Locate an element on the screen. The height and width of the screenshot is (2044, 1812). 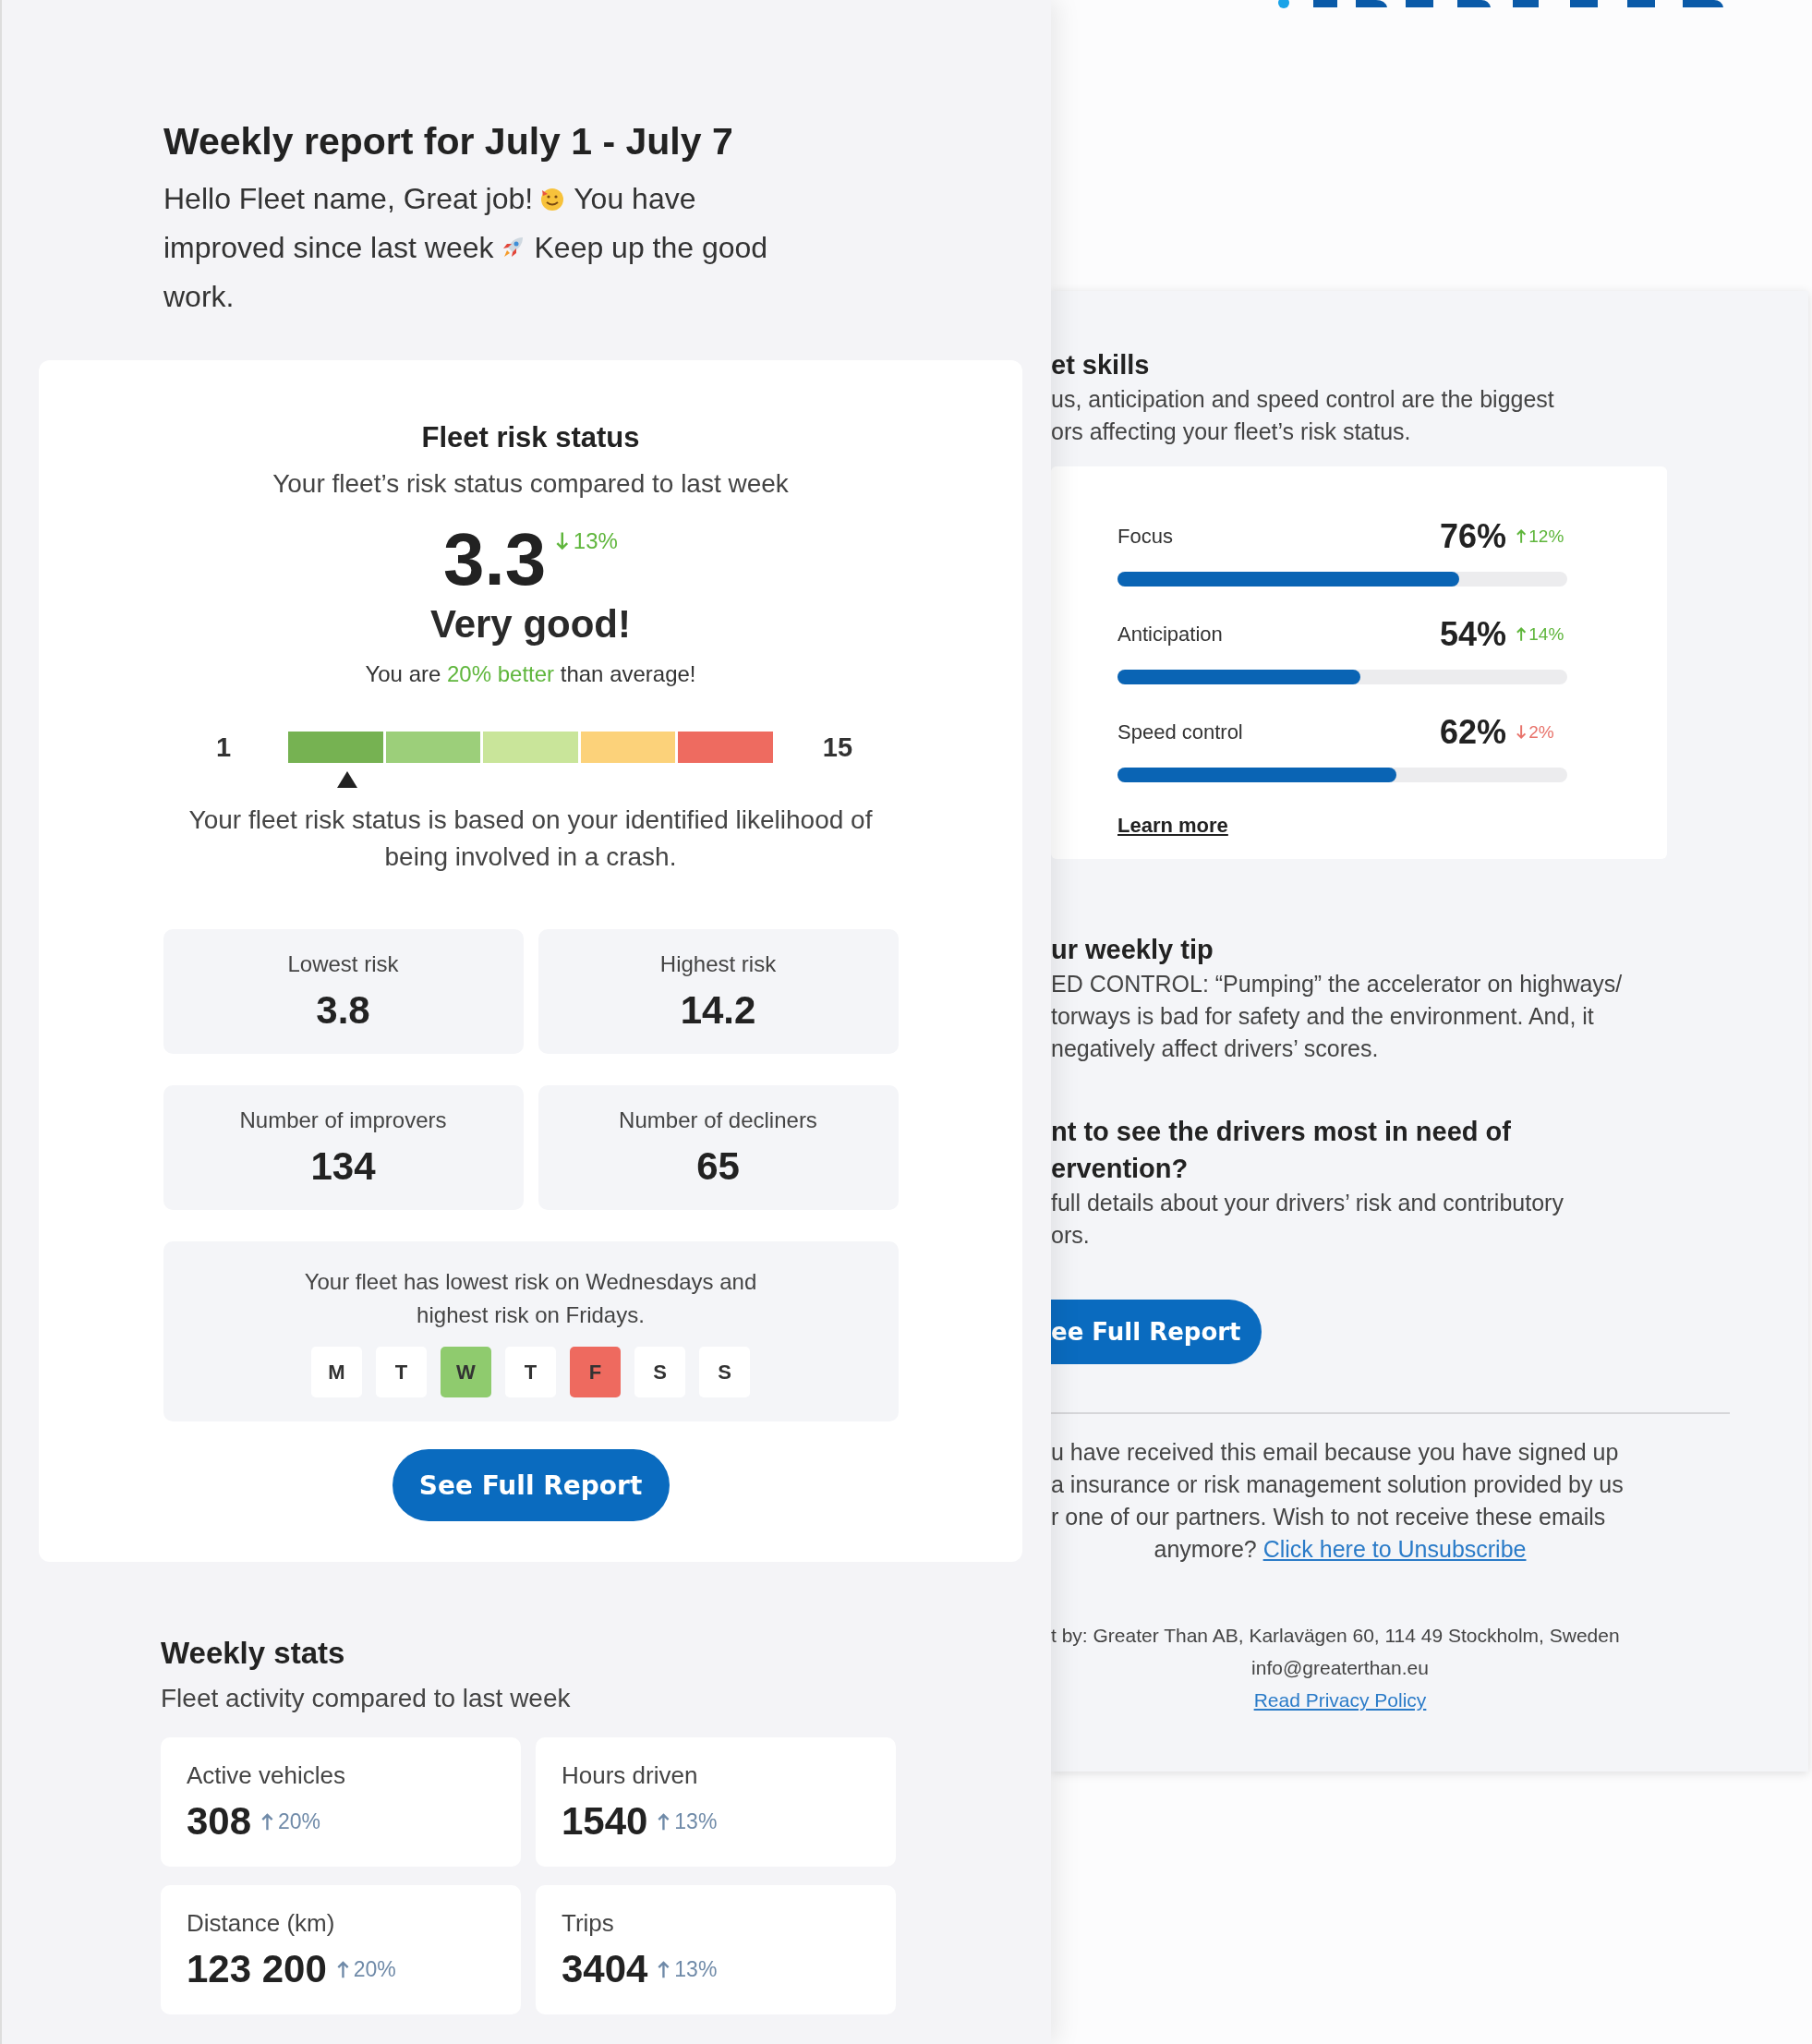
greeting-text: work. is located at coordinates (199, 296).